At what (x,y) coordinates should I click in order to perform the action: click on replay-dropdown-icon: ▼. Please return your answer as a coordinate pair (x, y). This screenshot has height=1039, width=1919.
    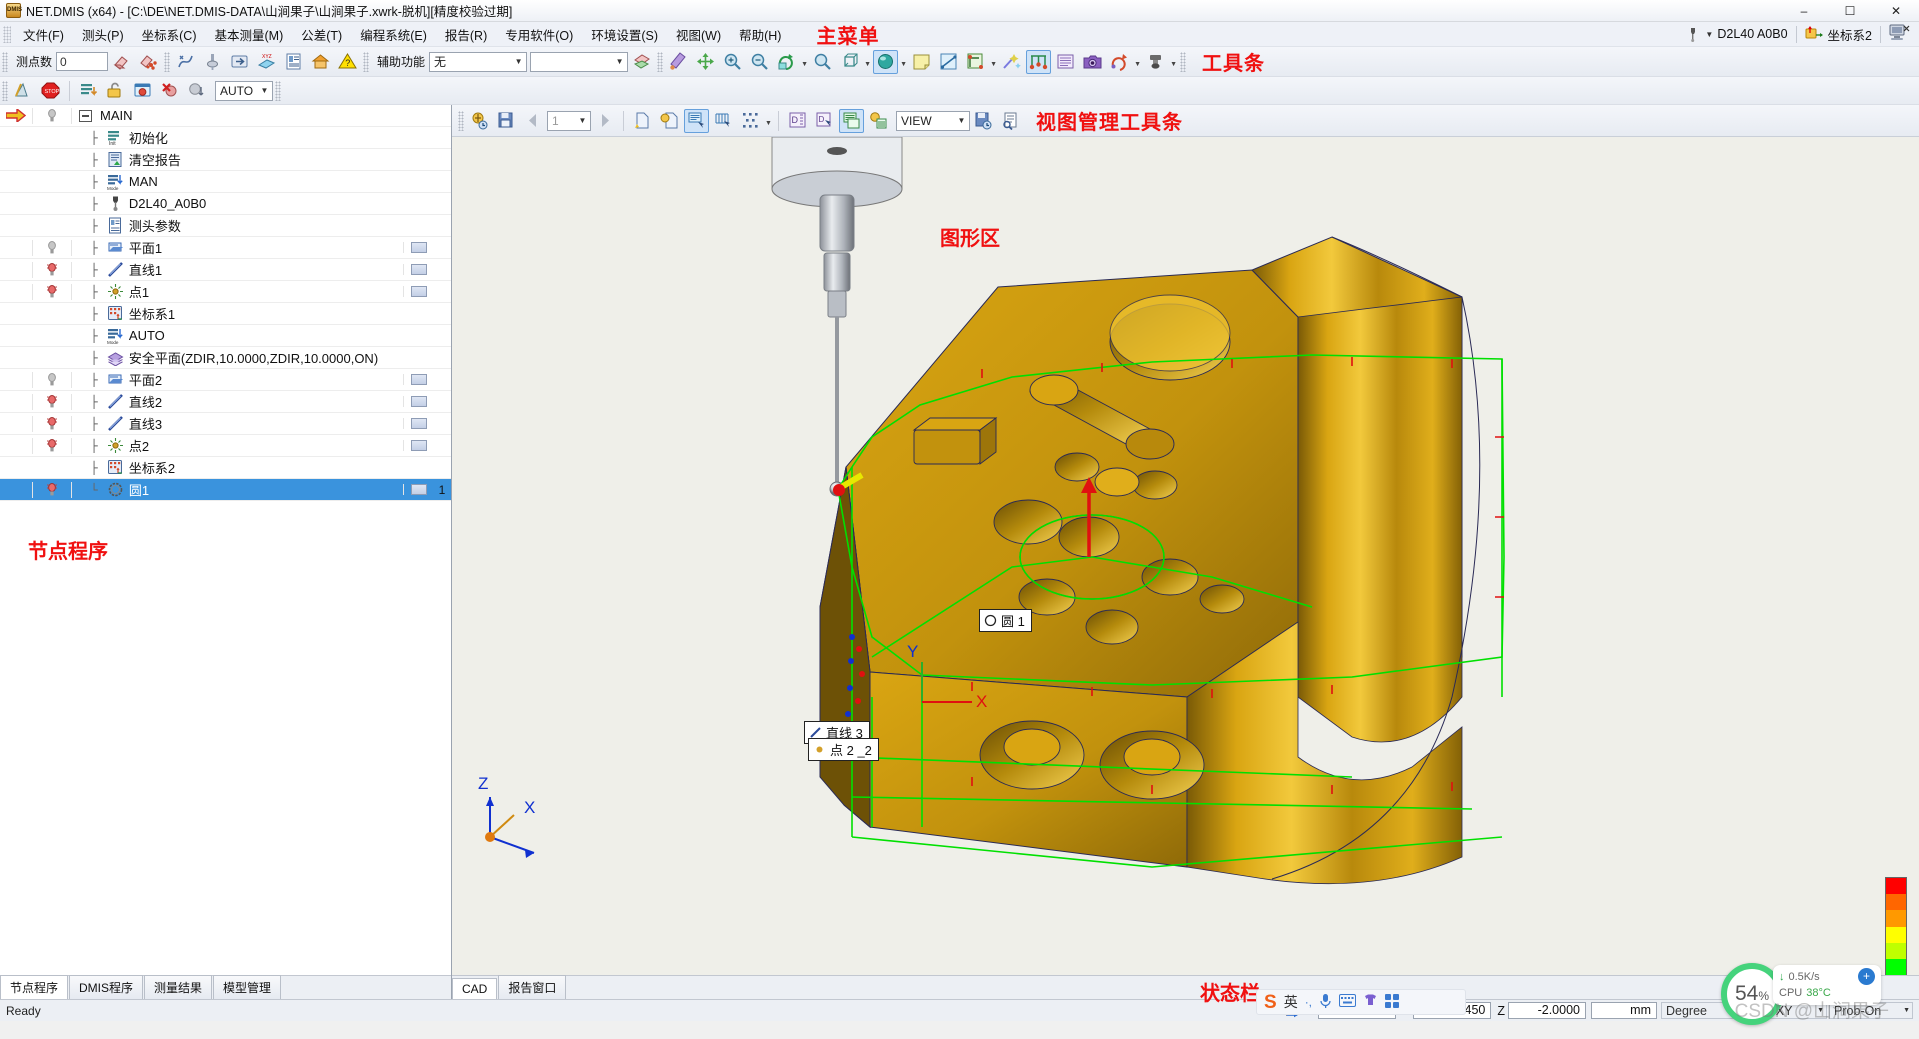
    Looking at the image, I should click on (1137, 62).